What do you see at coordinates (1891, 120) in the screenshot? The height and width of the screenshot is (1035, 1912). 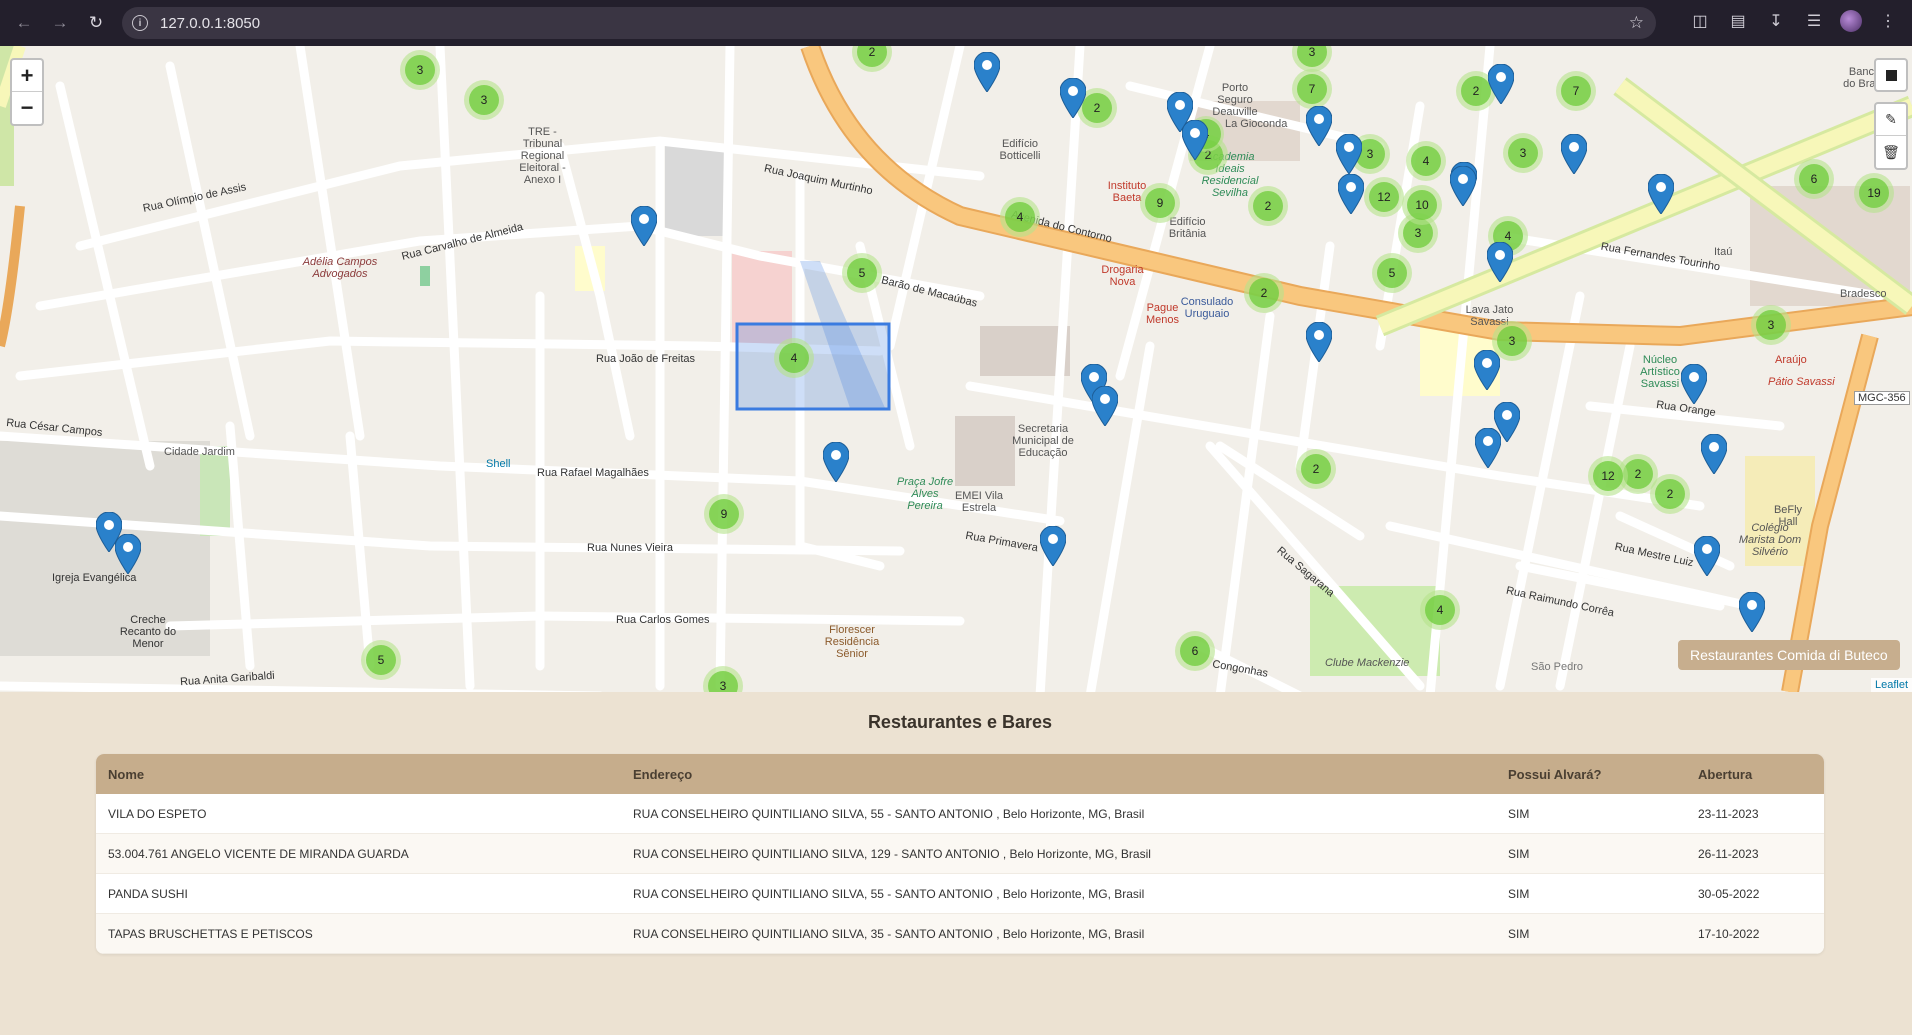 I see `edit-layers-button: ✎` at bounding box center [1891, 120].